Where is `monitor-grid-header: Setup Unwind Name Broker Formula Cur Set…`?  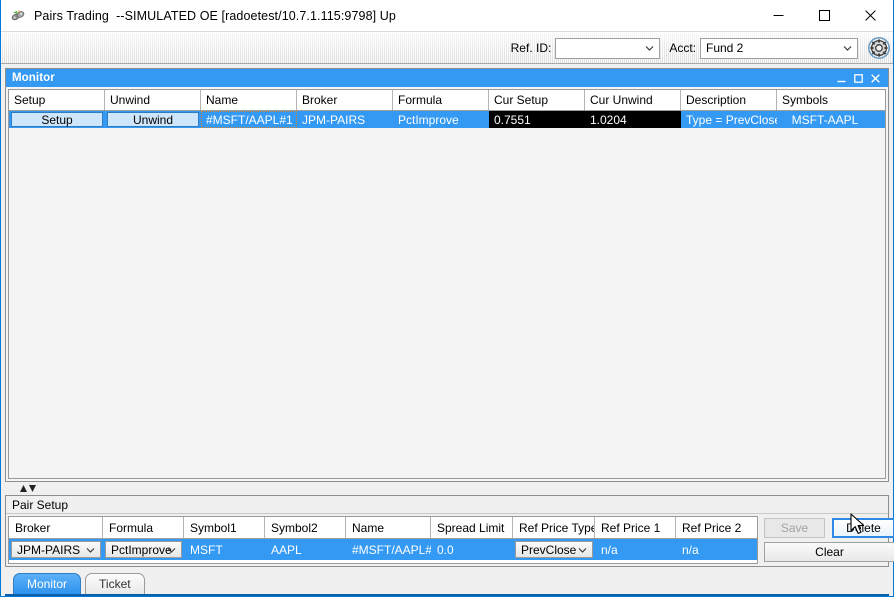 monitor-grid-header: Setup Unwind Name Broker Formula Cur Set… is located at coordinates (447, 100).